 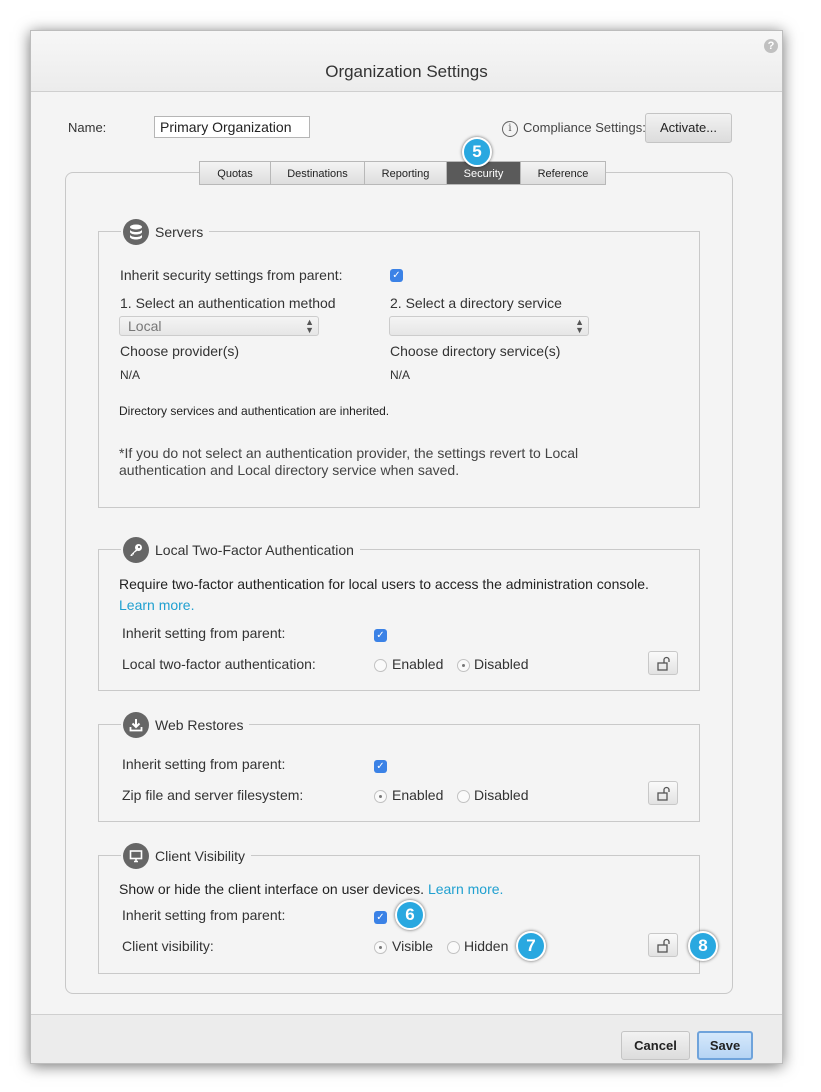 What do you see at coordinates (584, 127) in the screenshot?
I see `compliance-settings-label: Compliance Settings:` at bounding box center [584, 127].